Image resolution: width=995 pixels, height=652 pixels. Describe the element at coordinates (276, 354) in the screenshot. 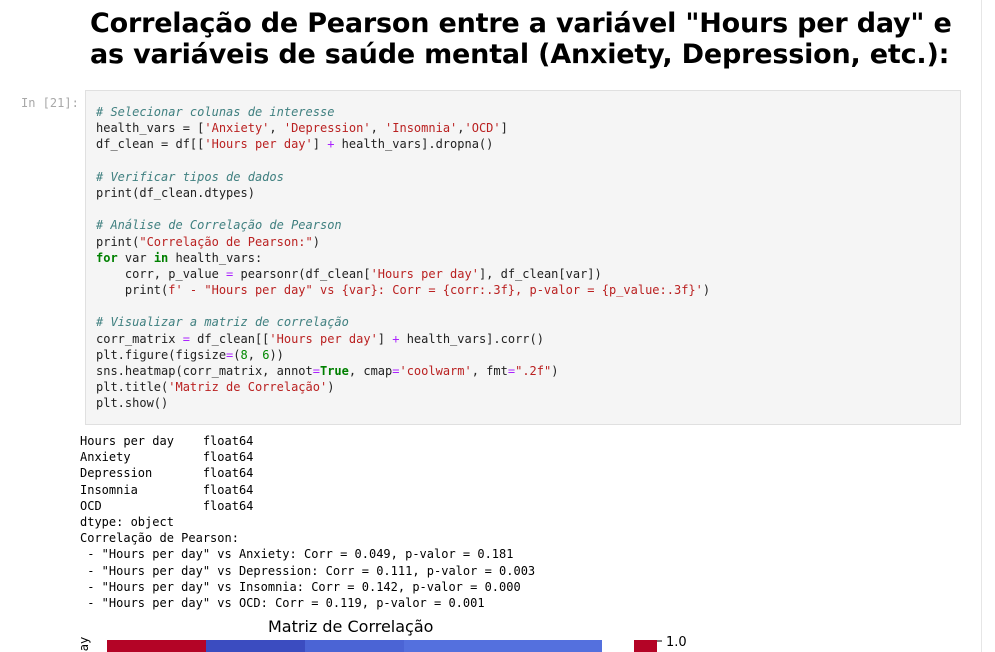

I see `code-token: ))` at that location.